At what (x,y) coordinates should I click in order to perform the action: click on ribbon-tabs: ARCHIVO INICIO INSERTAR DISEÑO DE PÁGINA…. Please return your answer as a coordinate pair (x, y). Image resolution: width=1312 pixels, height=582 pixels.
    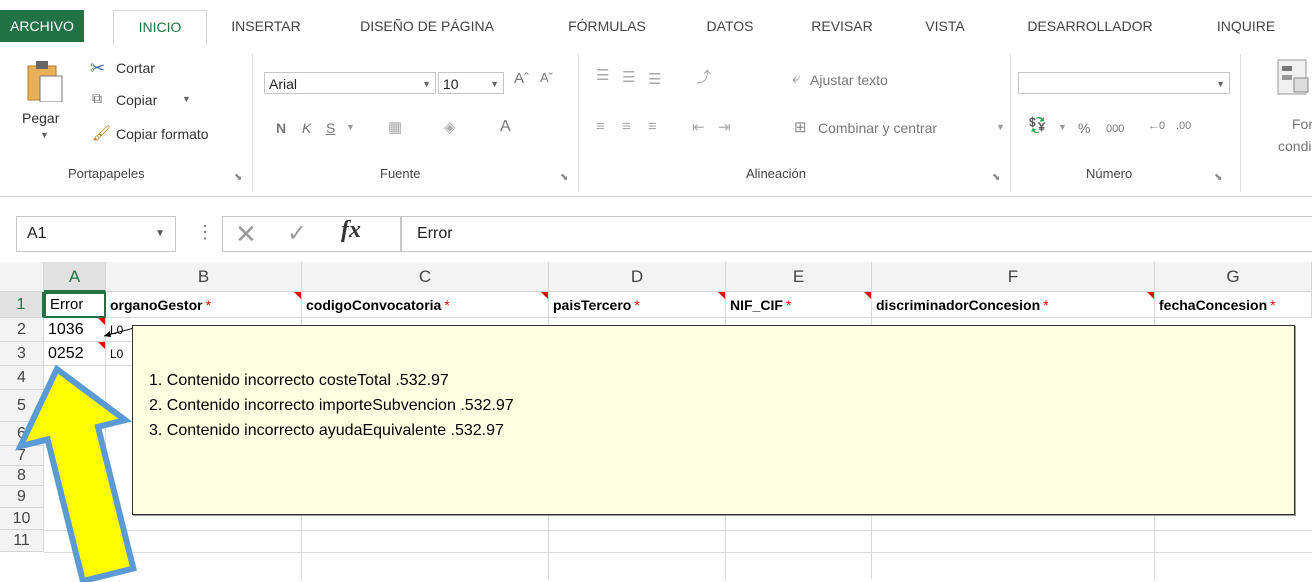
    Looking at the image, I should click on (656, 23).